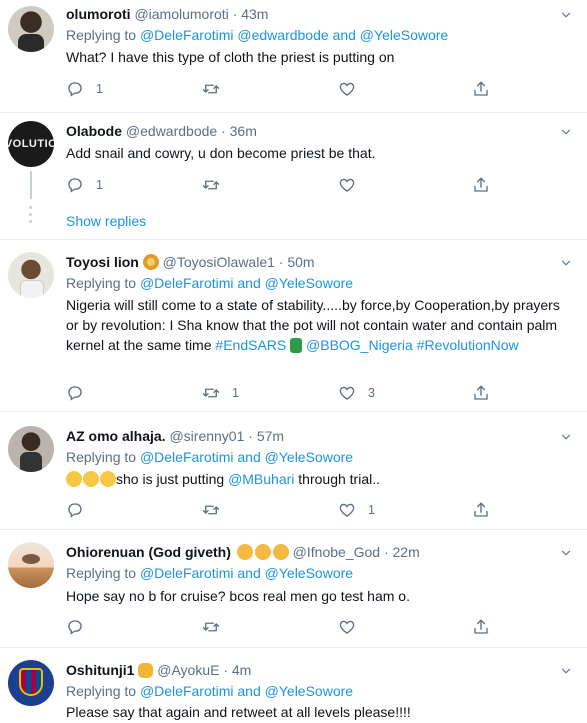 The height and width of the screenshot is (723, 587). What do you see at coordinates (301, 510) in the screenshot?
I see `tweet-actions: 1` at bounding box center [301, 510].